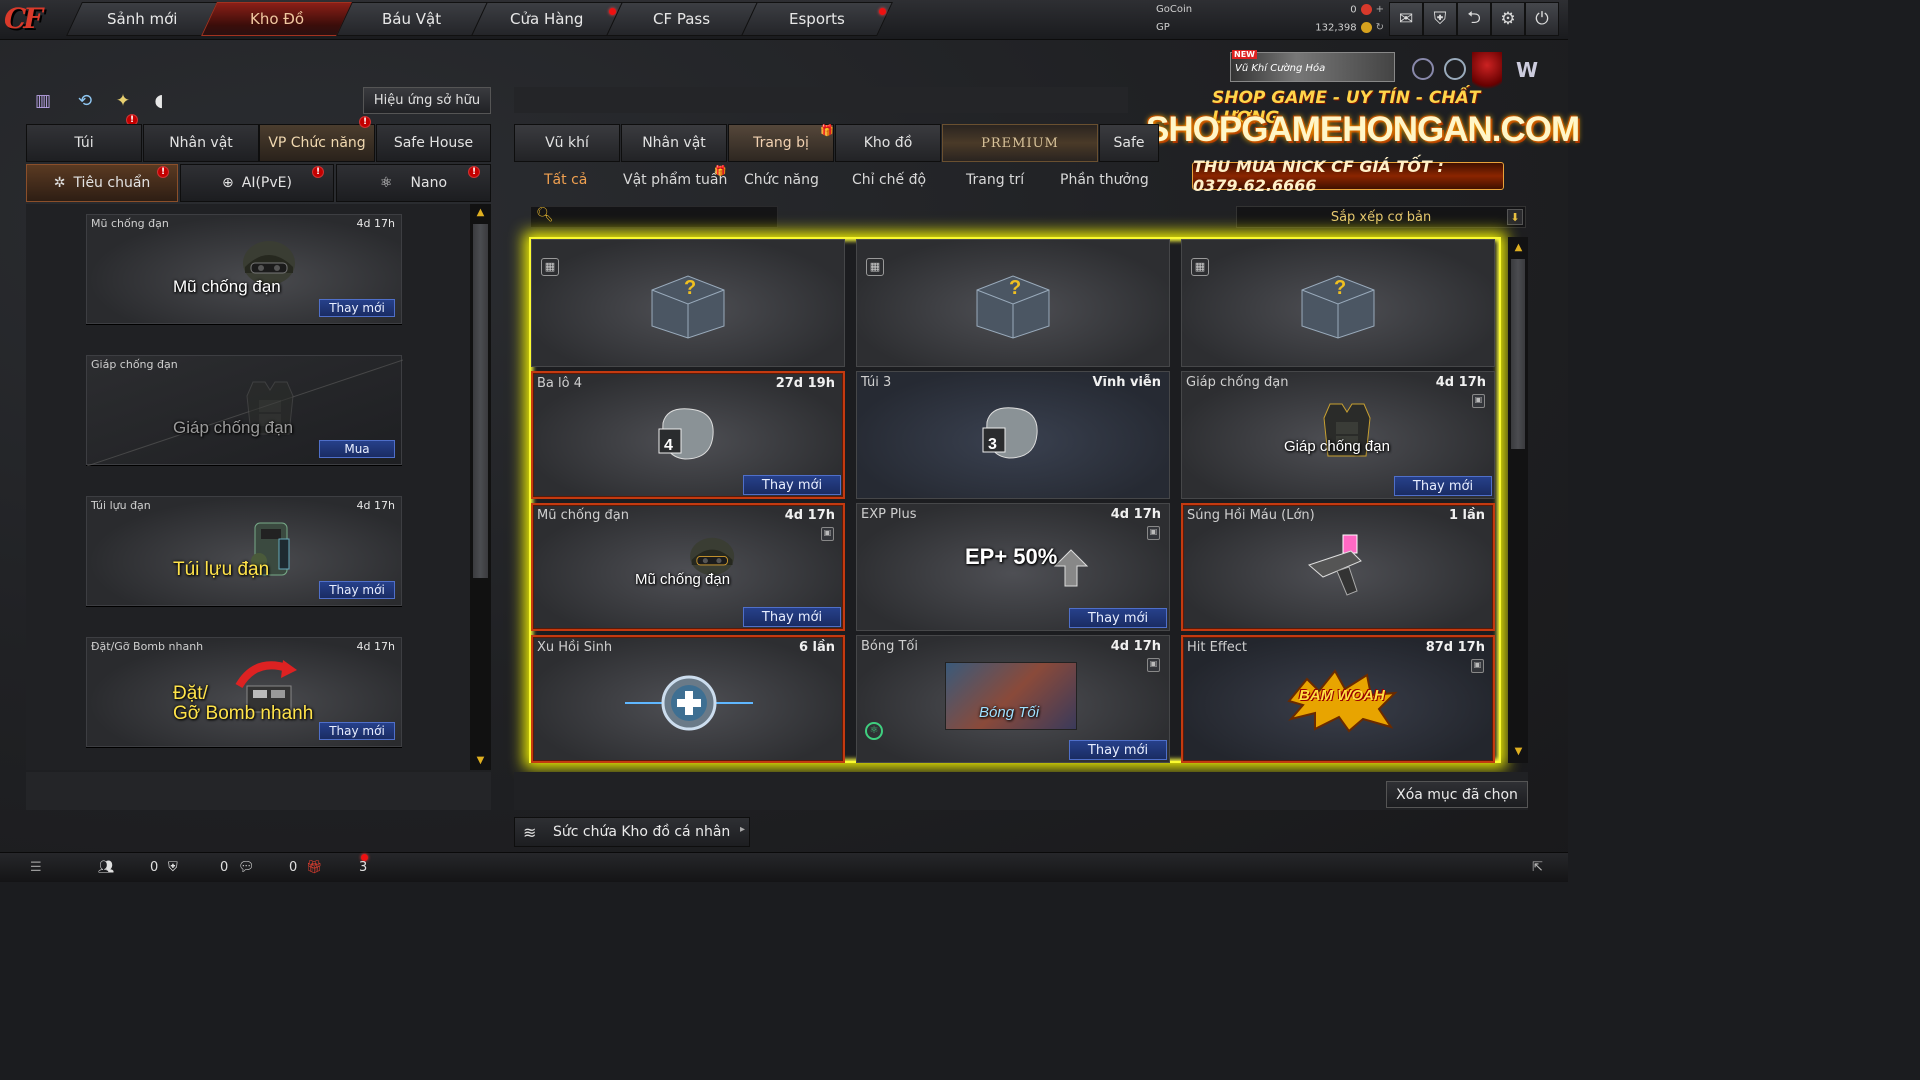  I want to click on search-input: 🔍︎, so click(654, 217).